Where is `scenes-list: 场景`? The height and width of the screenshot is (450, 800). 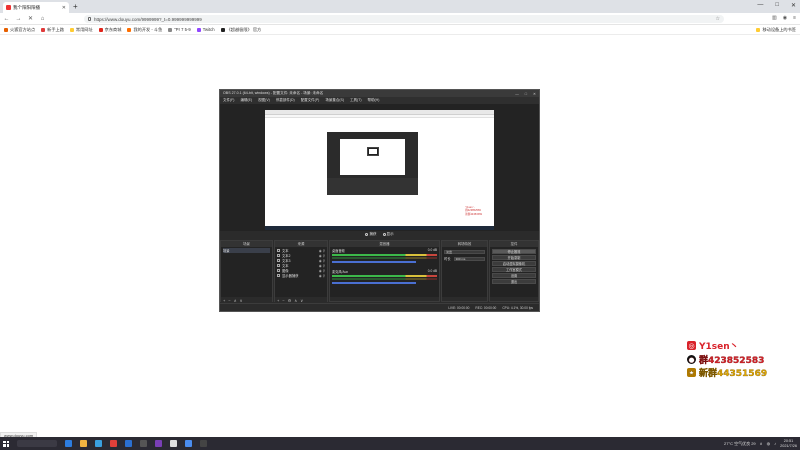
scenes-list: 场景 is located at coordinates (246, 272).